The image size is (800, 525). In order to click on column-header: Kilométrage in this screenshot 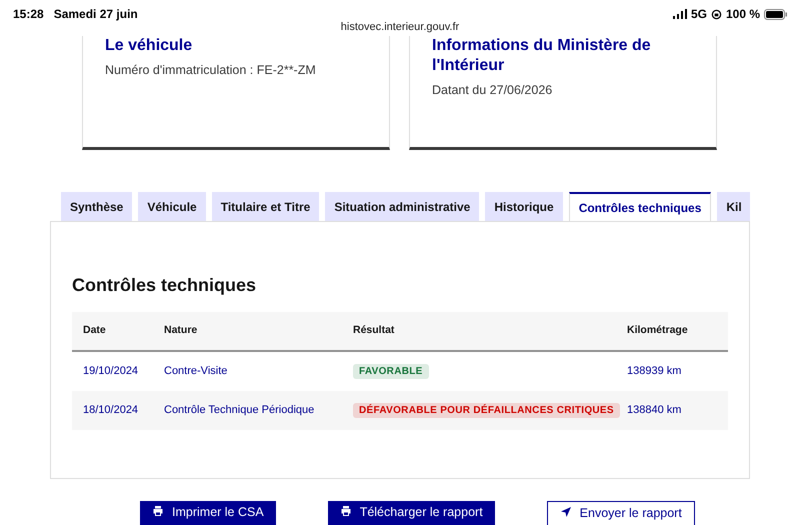, I will do `click(657, 330)`.